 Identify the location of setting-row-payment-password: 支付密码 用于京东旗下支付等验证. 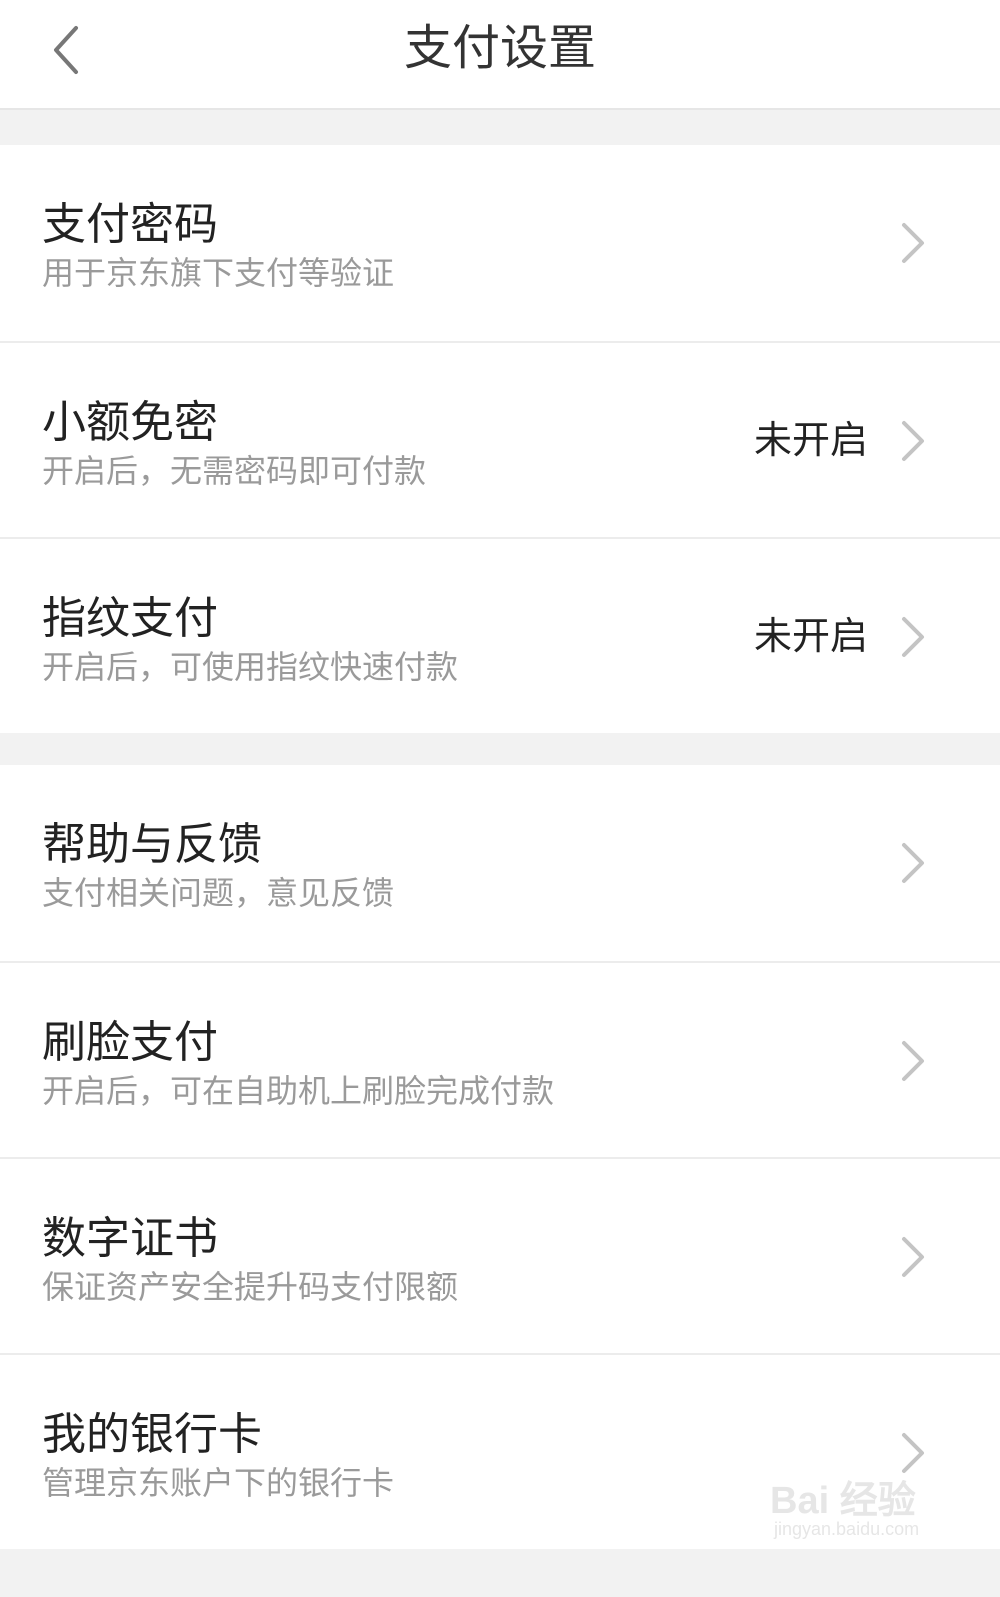
(500, 243).